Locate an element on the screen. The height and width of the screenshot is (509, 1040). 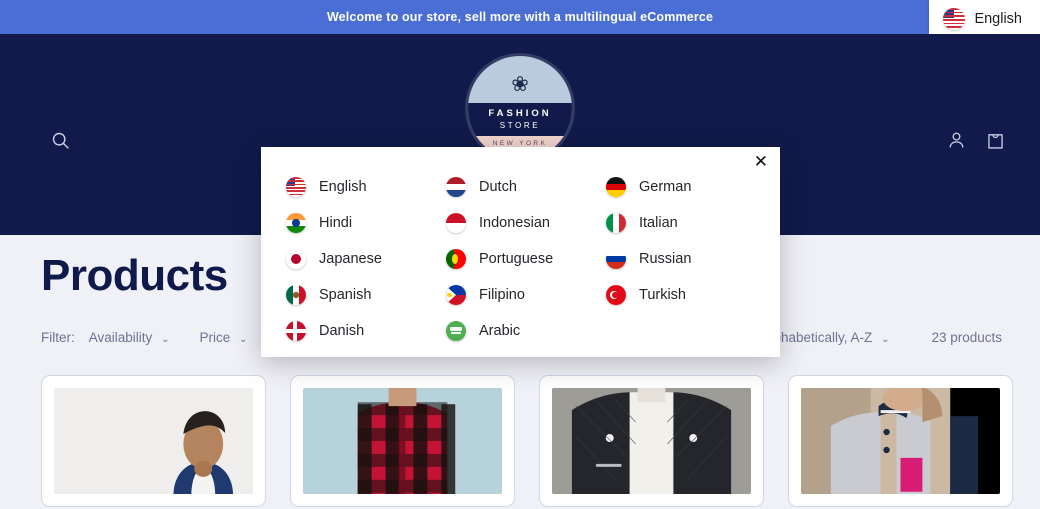
portugal-flag-icon is located at coordinates (456, 259).